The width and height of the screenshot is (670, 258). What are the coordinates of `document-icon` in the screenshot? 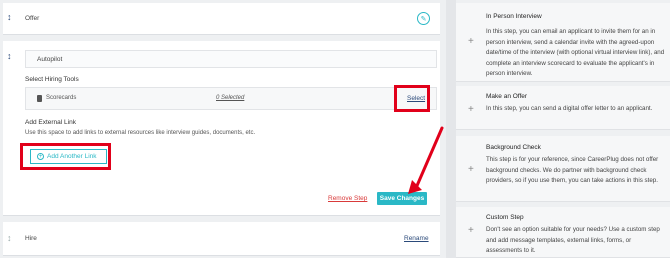 It's located at (39, 98).